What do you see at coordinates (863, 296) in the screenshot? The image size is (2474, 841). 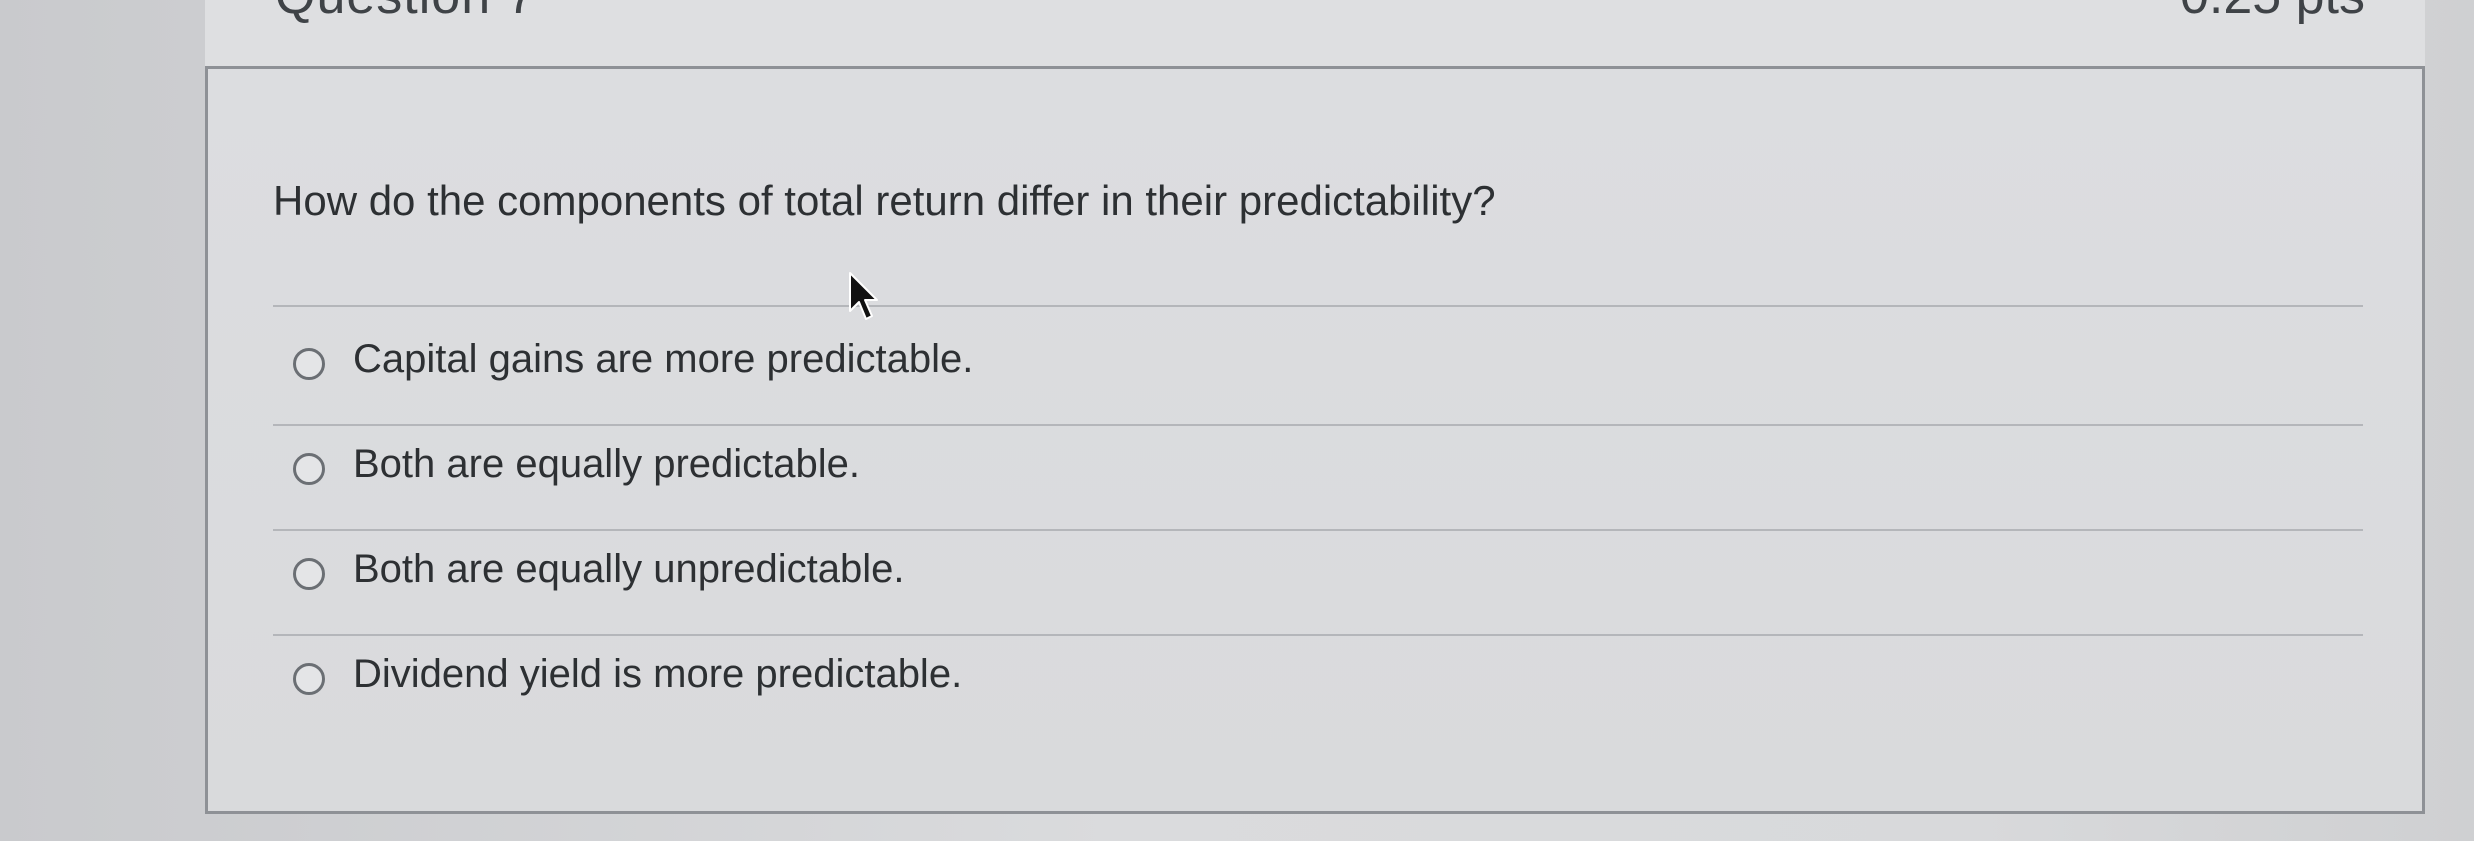 I see `mouse-pointer-icon` at bounding box center [863, 296].